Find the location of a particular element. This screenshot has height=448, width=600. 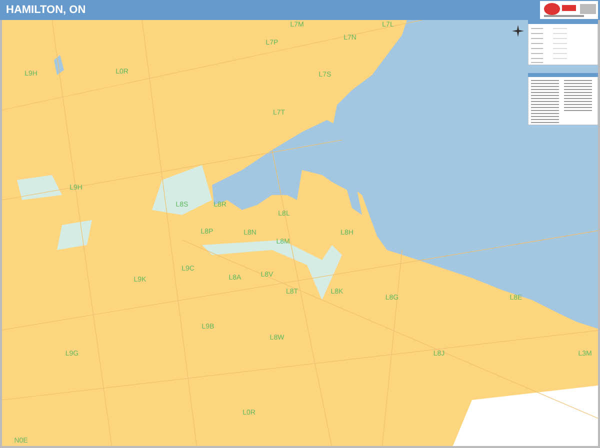

map-title: HAMILTON, ON is located at coordinates (46, 10).